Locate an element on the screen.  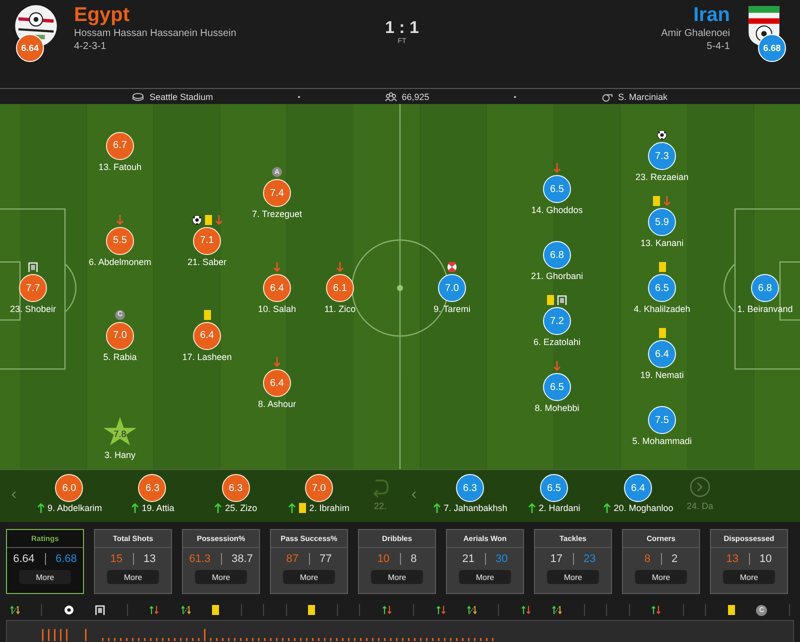
player-name: 19. Nemati is located at coordinates (662, 375).